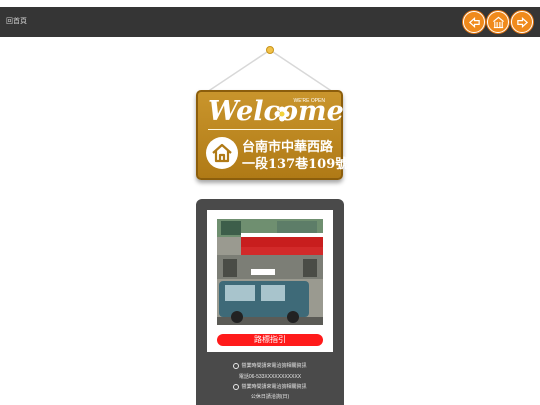 The image size is (540, 405). I want to click on storefront-photo, so click(270, 272).